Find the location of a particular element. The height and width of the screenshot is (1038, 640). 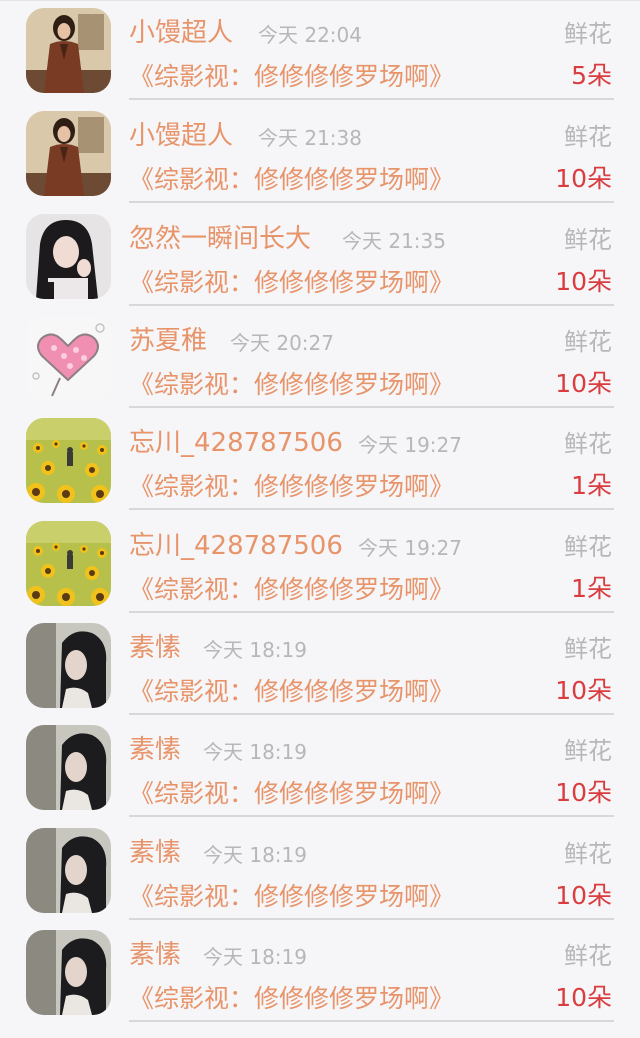

send-time: 今天 21:35 is located at coordinates (394, 241).